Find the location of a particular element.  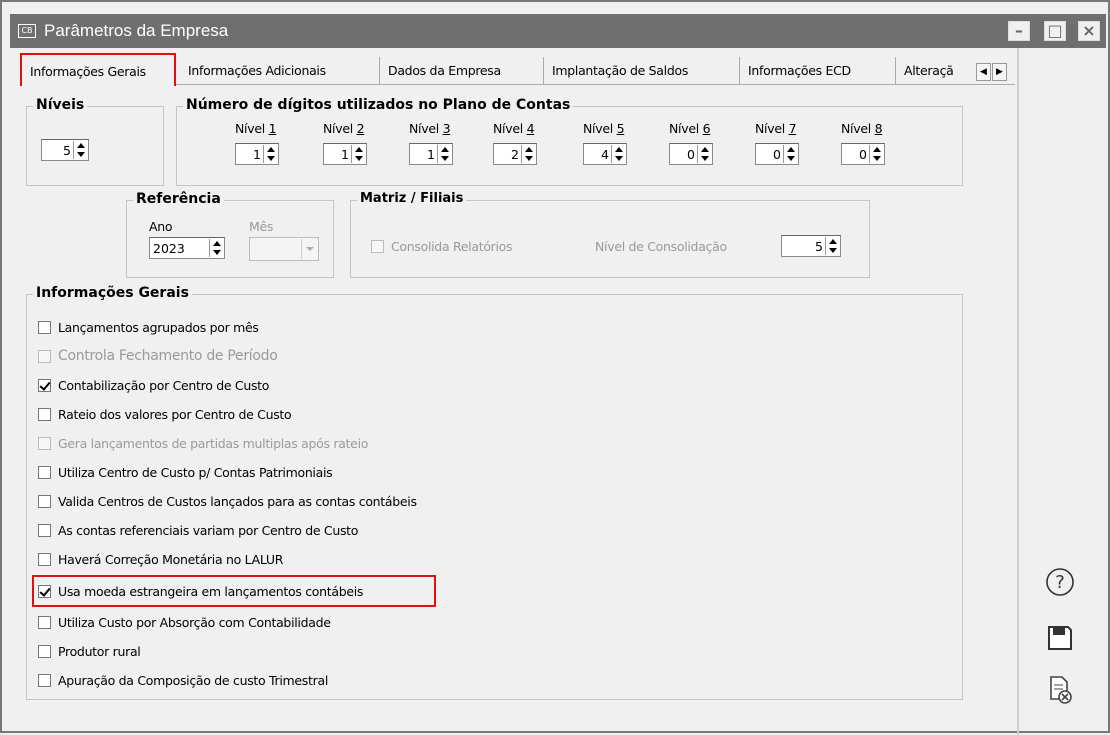

cancel-button is located at coordinates (1060, 690).